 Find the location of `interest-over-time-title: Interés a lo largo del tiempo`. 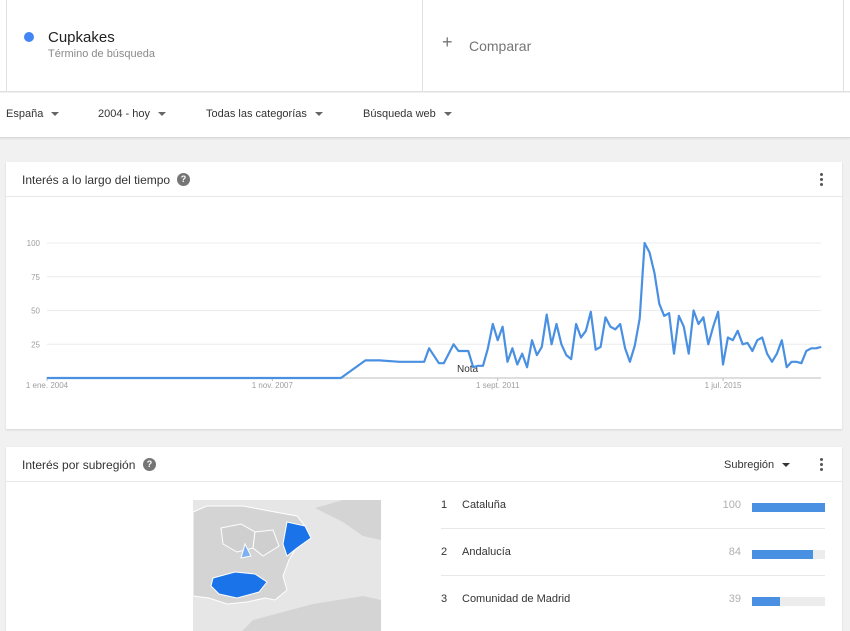

interest-over-time-title: Interés a lo largo del tiempo is located at coordinates (96, 180).